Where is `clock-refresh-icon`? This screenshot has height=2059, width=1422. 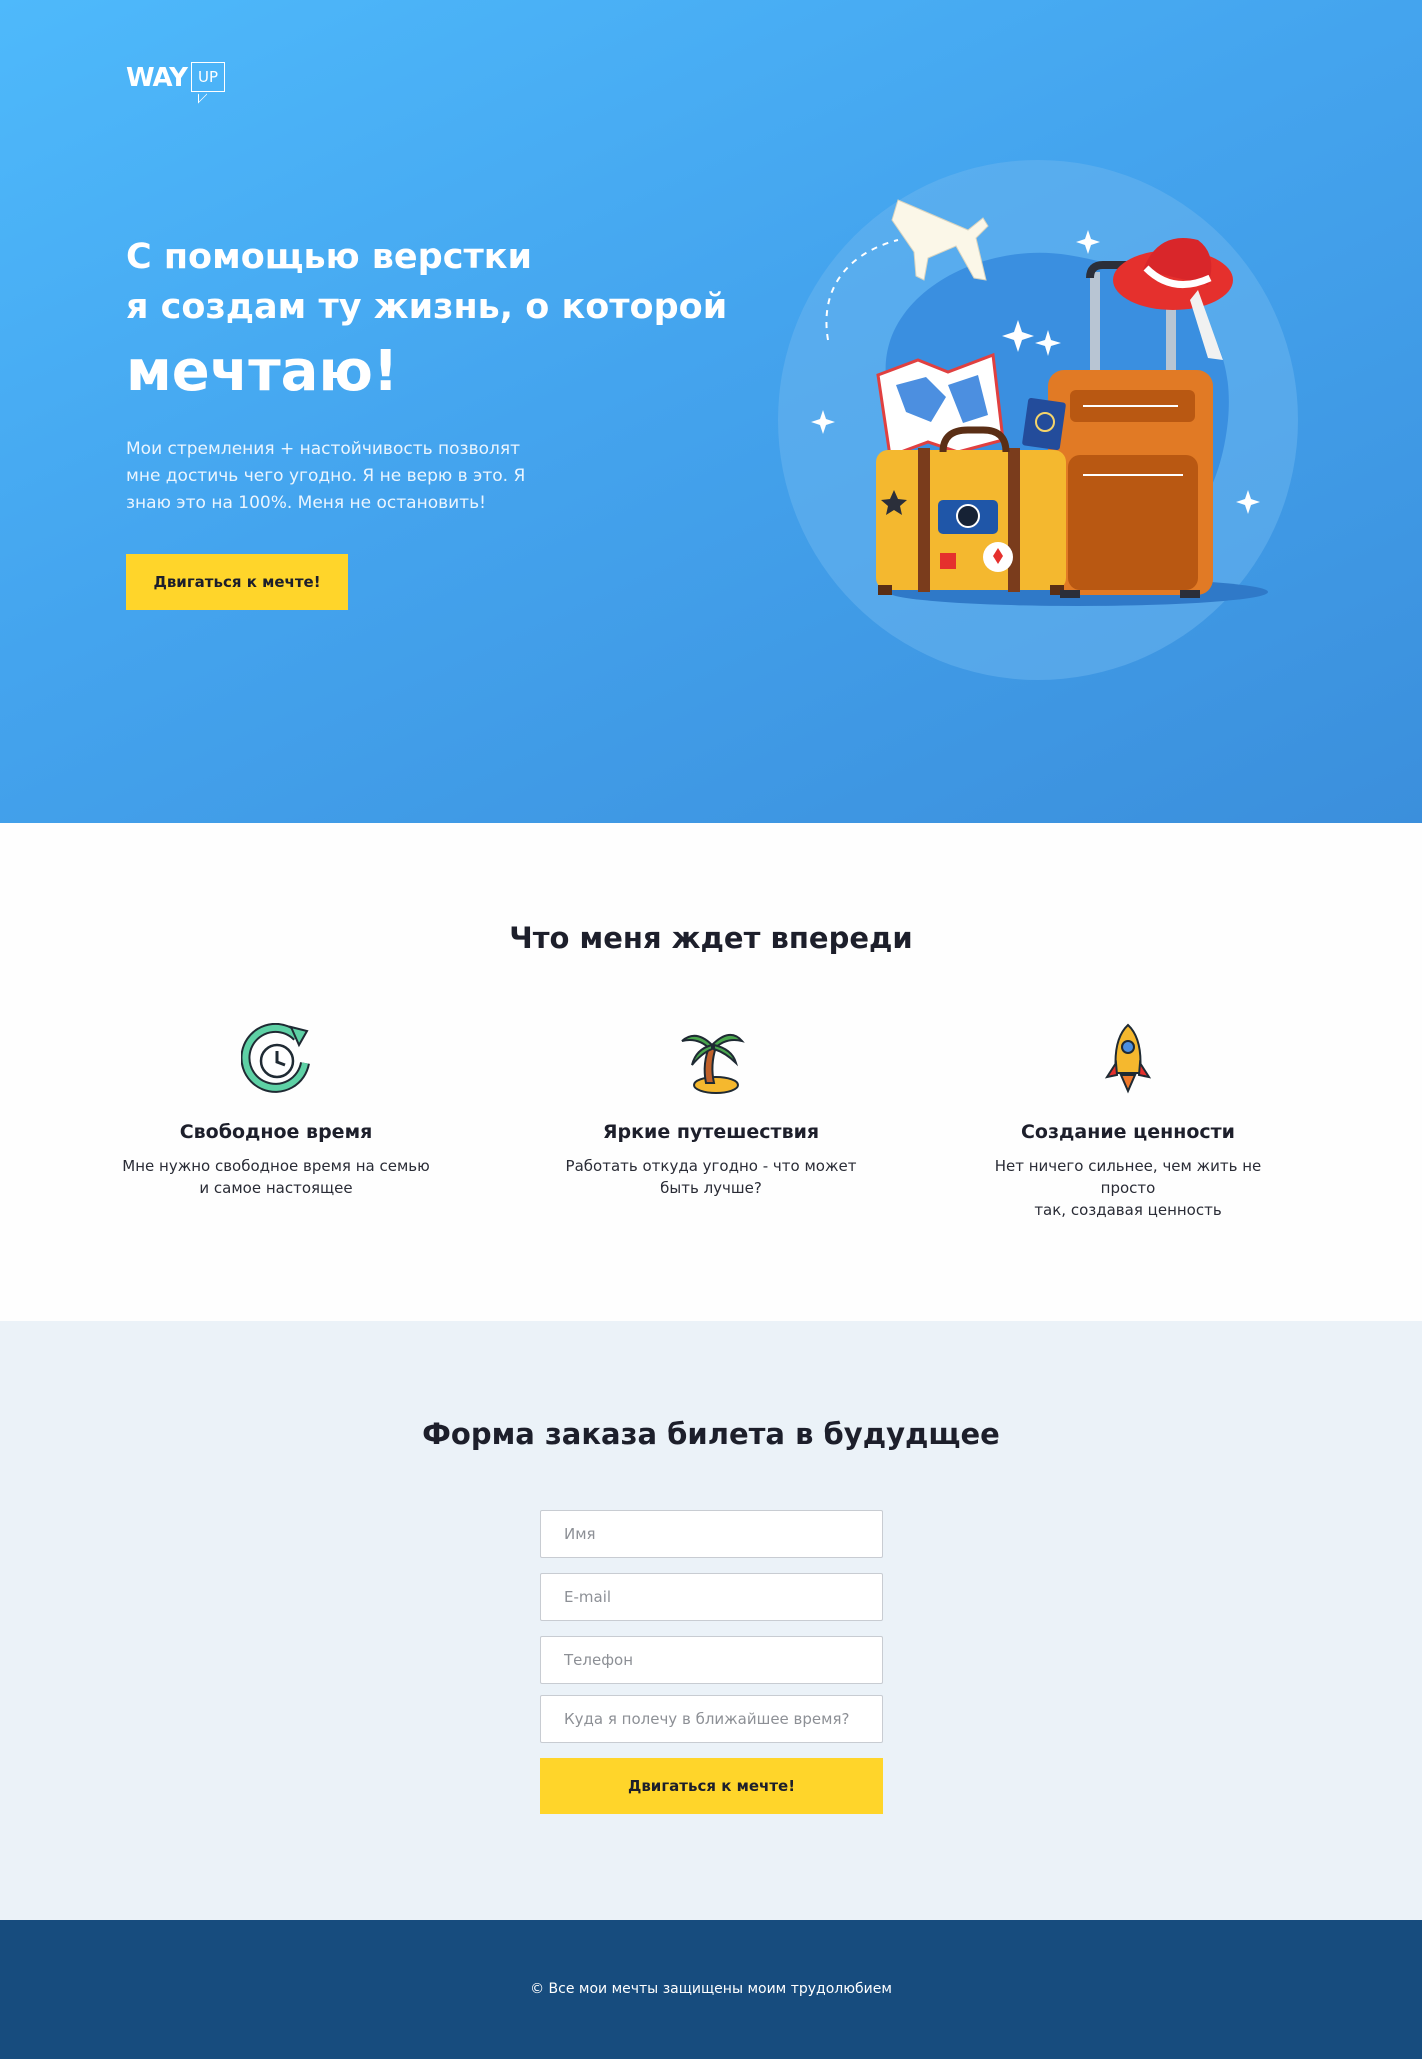 clock-refresh-icon is located at coordinates (275, 1058).